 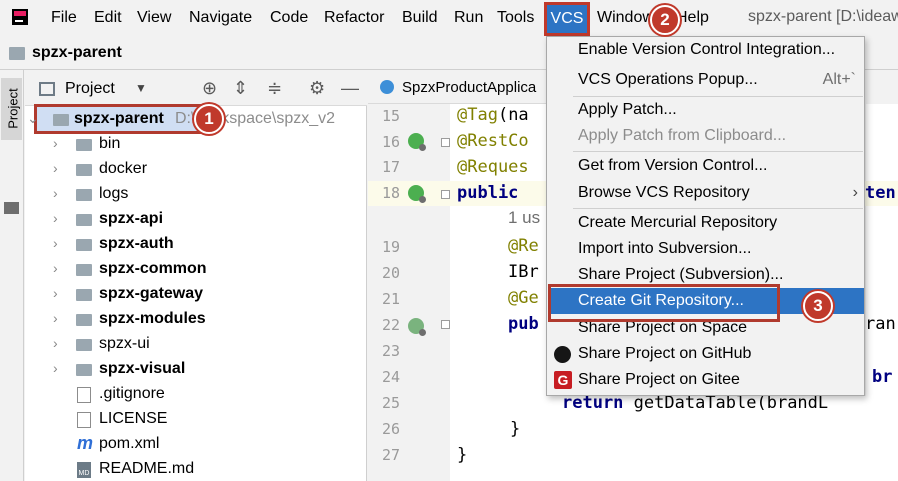 I want to click on menu-build: Build, so click(x=420, y=18).